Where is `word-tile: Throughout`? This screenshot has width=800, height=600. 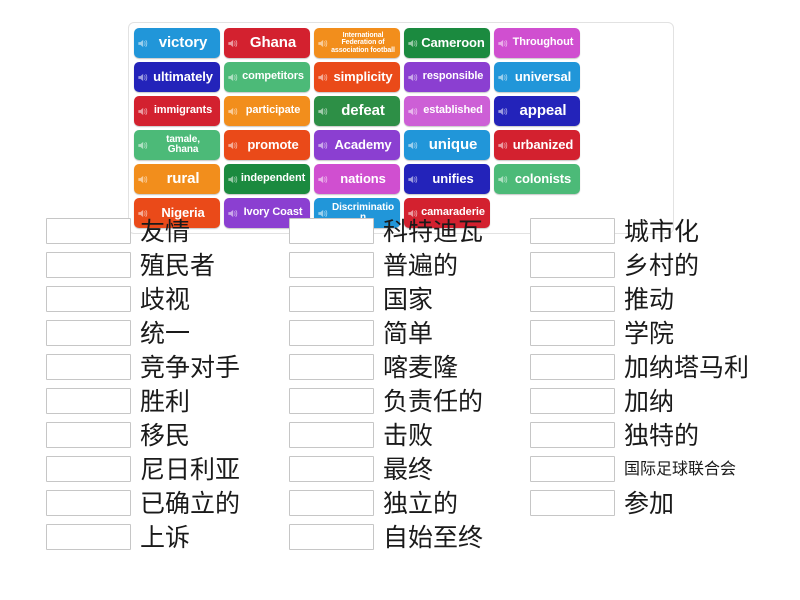
word-tile: Throughout is located at coordinates (537, 43).